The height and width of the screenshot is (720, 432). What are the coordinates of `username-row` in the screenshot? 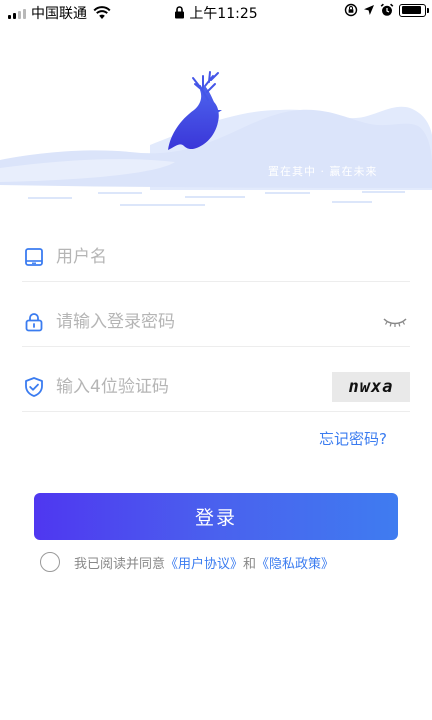 It's located at (216, 257).